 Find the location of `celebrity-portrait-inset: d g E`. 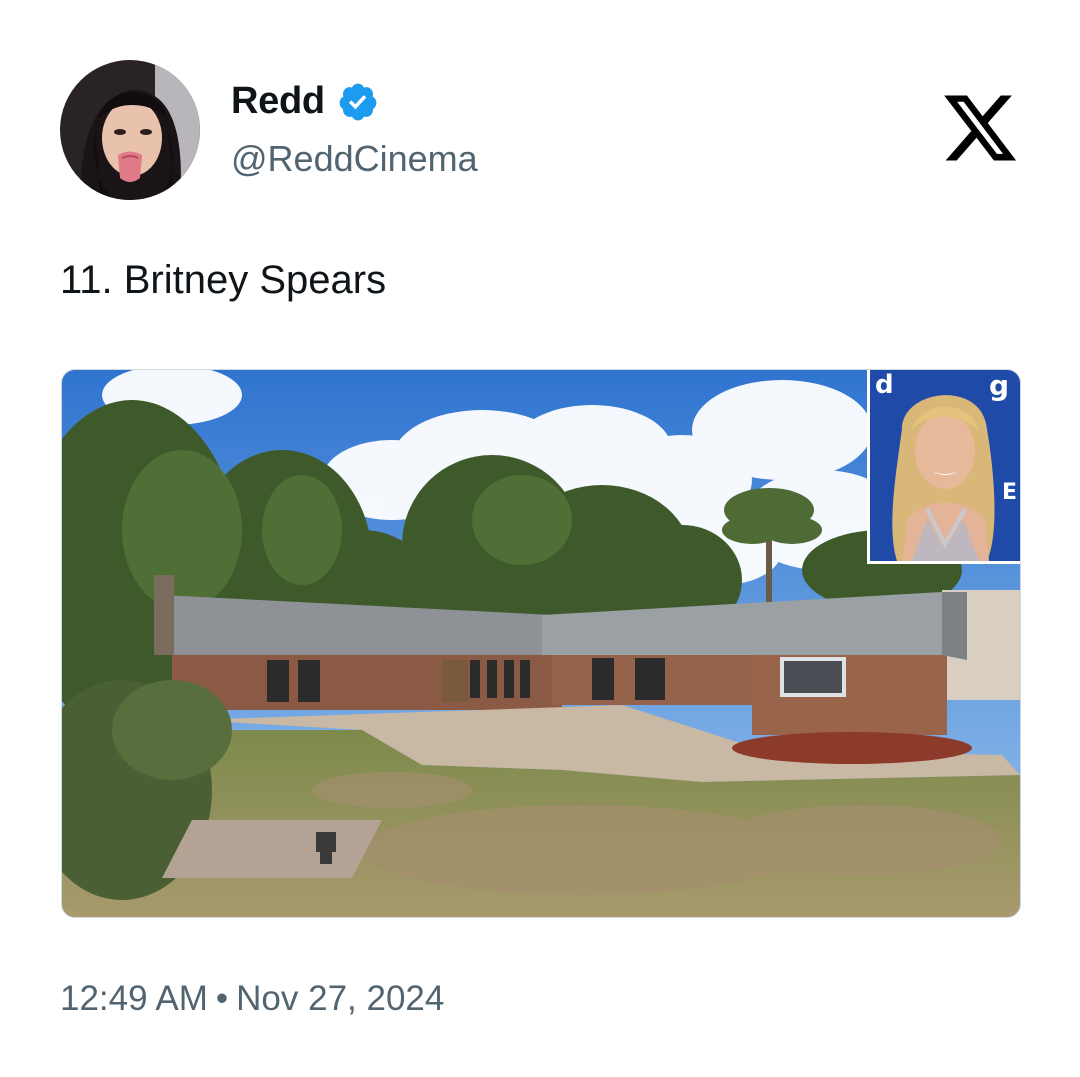

celebrity-portrait-inset: d g E is located at coordinates (943, 466).